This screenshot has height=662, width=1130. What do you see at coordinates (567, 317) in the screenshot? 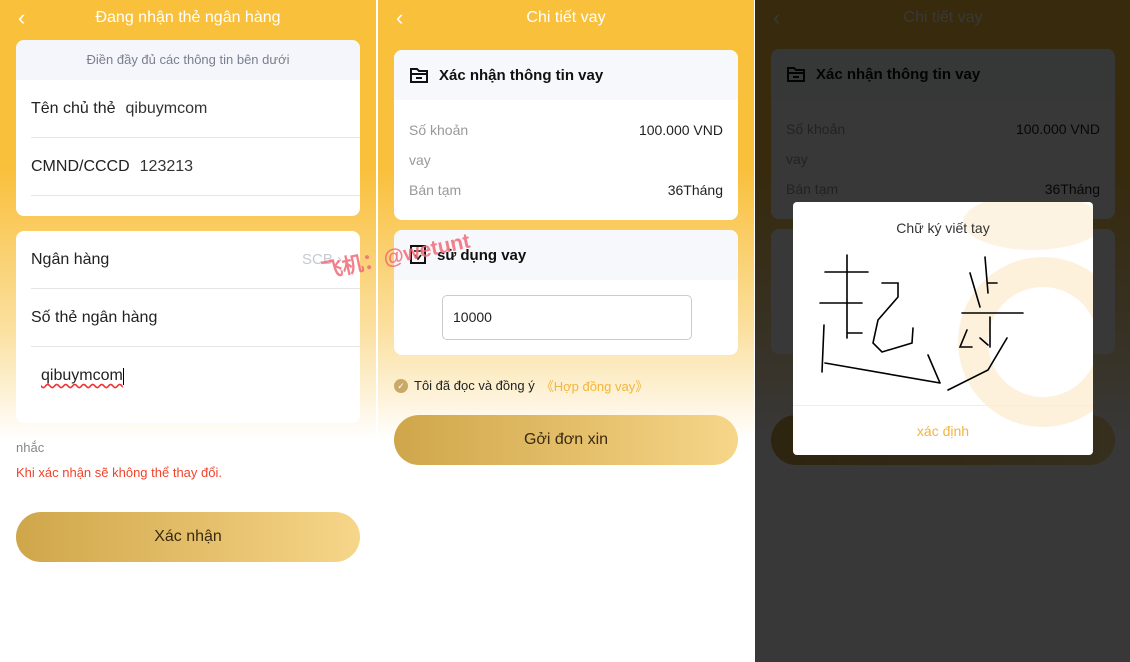
I see `usage-amount-input: 10000` at bounding box center [567, 317].